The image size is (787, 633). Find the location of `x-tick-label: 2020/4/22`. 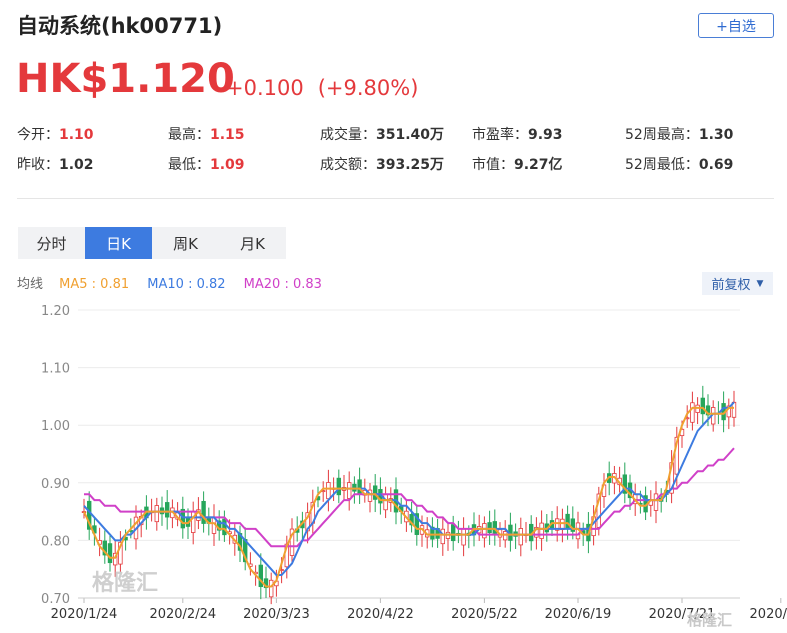

x-tick-label: 2020/4/22 is located at coordinates (380, 614).